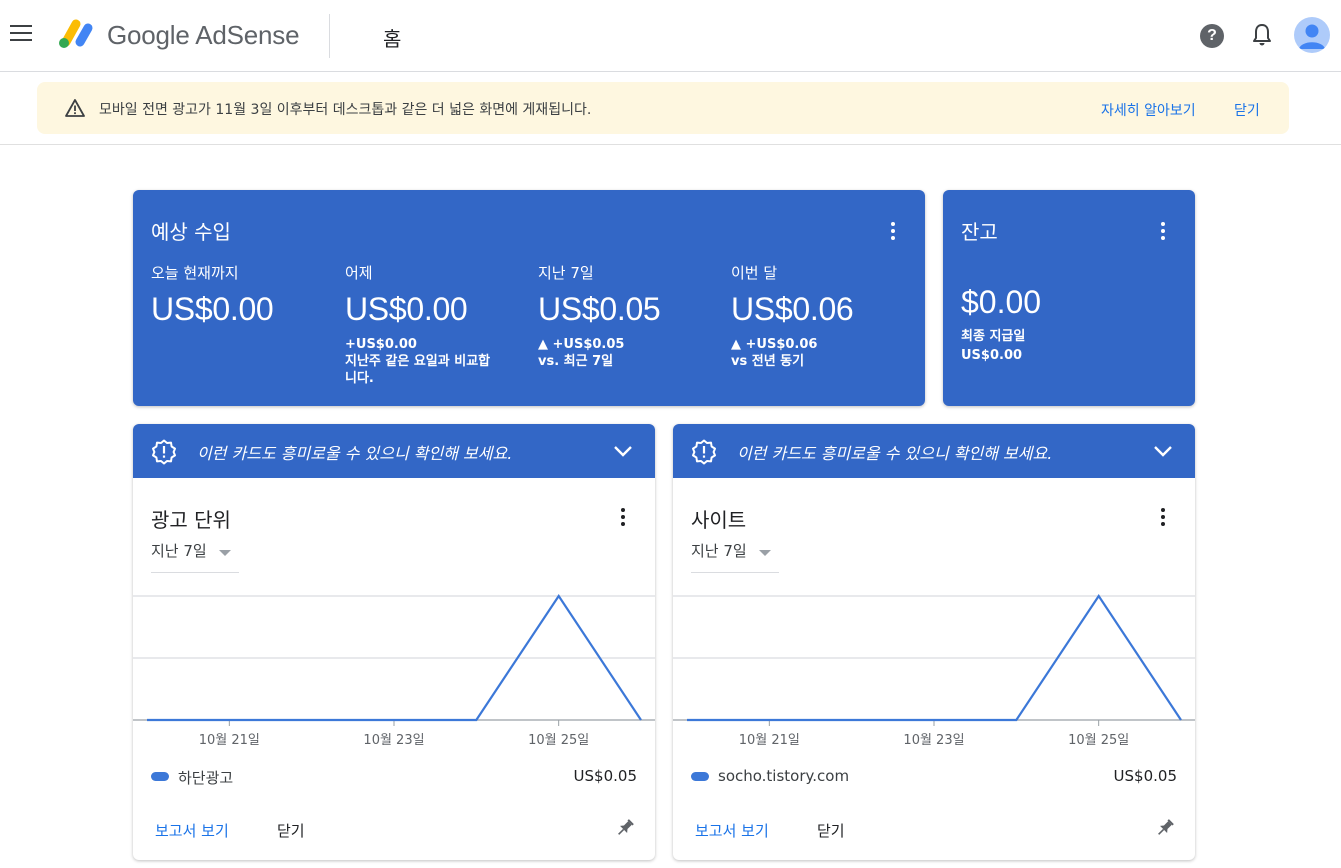 The height and width of the screenshot is (868, 1341). What do you see at coordinates (1212, 36) in the screenshot?
I see `help-icon: ?` at bounding box center [1212, 36].